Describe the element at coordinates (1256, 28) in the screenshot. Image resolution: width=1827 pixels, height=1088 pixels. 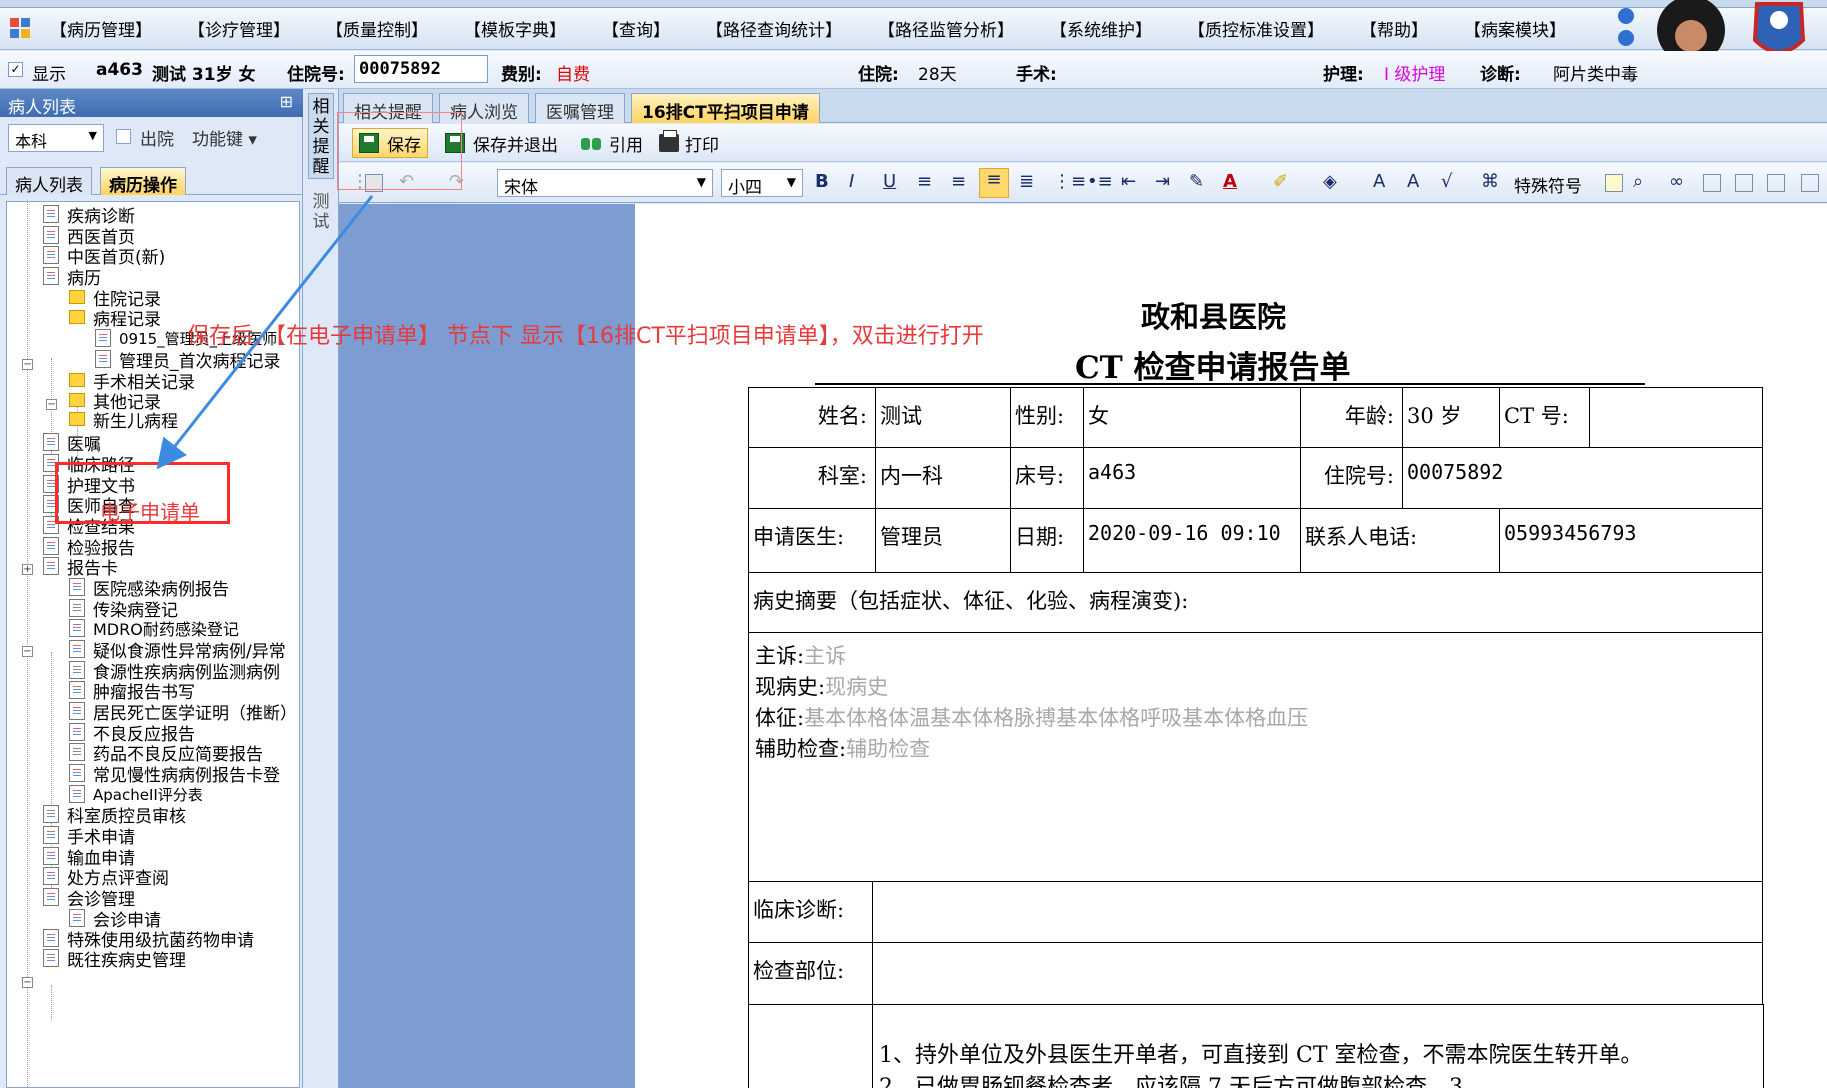
I see `menu-qc-settings: 【质控标准设置】` at that location.